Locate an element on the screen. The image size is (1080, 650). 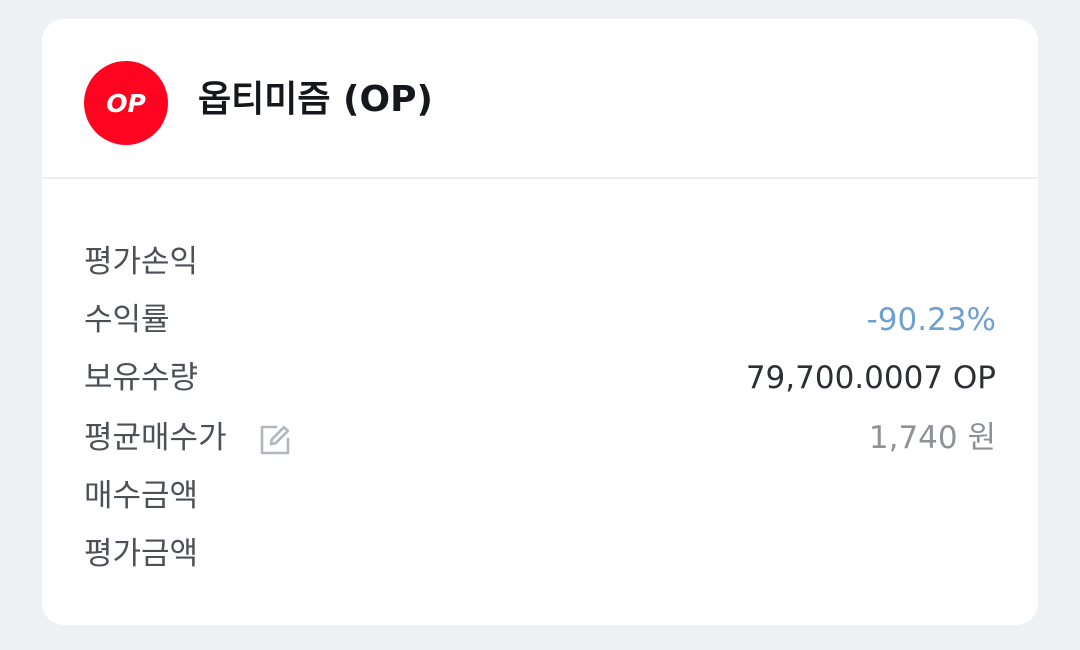
row-label: 매수금액 is located at coordinates (141, 496).